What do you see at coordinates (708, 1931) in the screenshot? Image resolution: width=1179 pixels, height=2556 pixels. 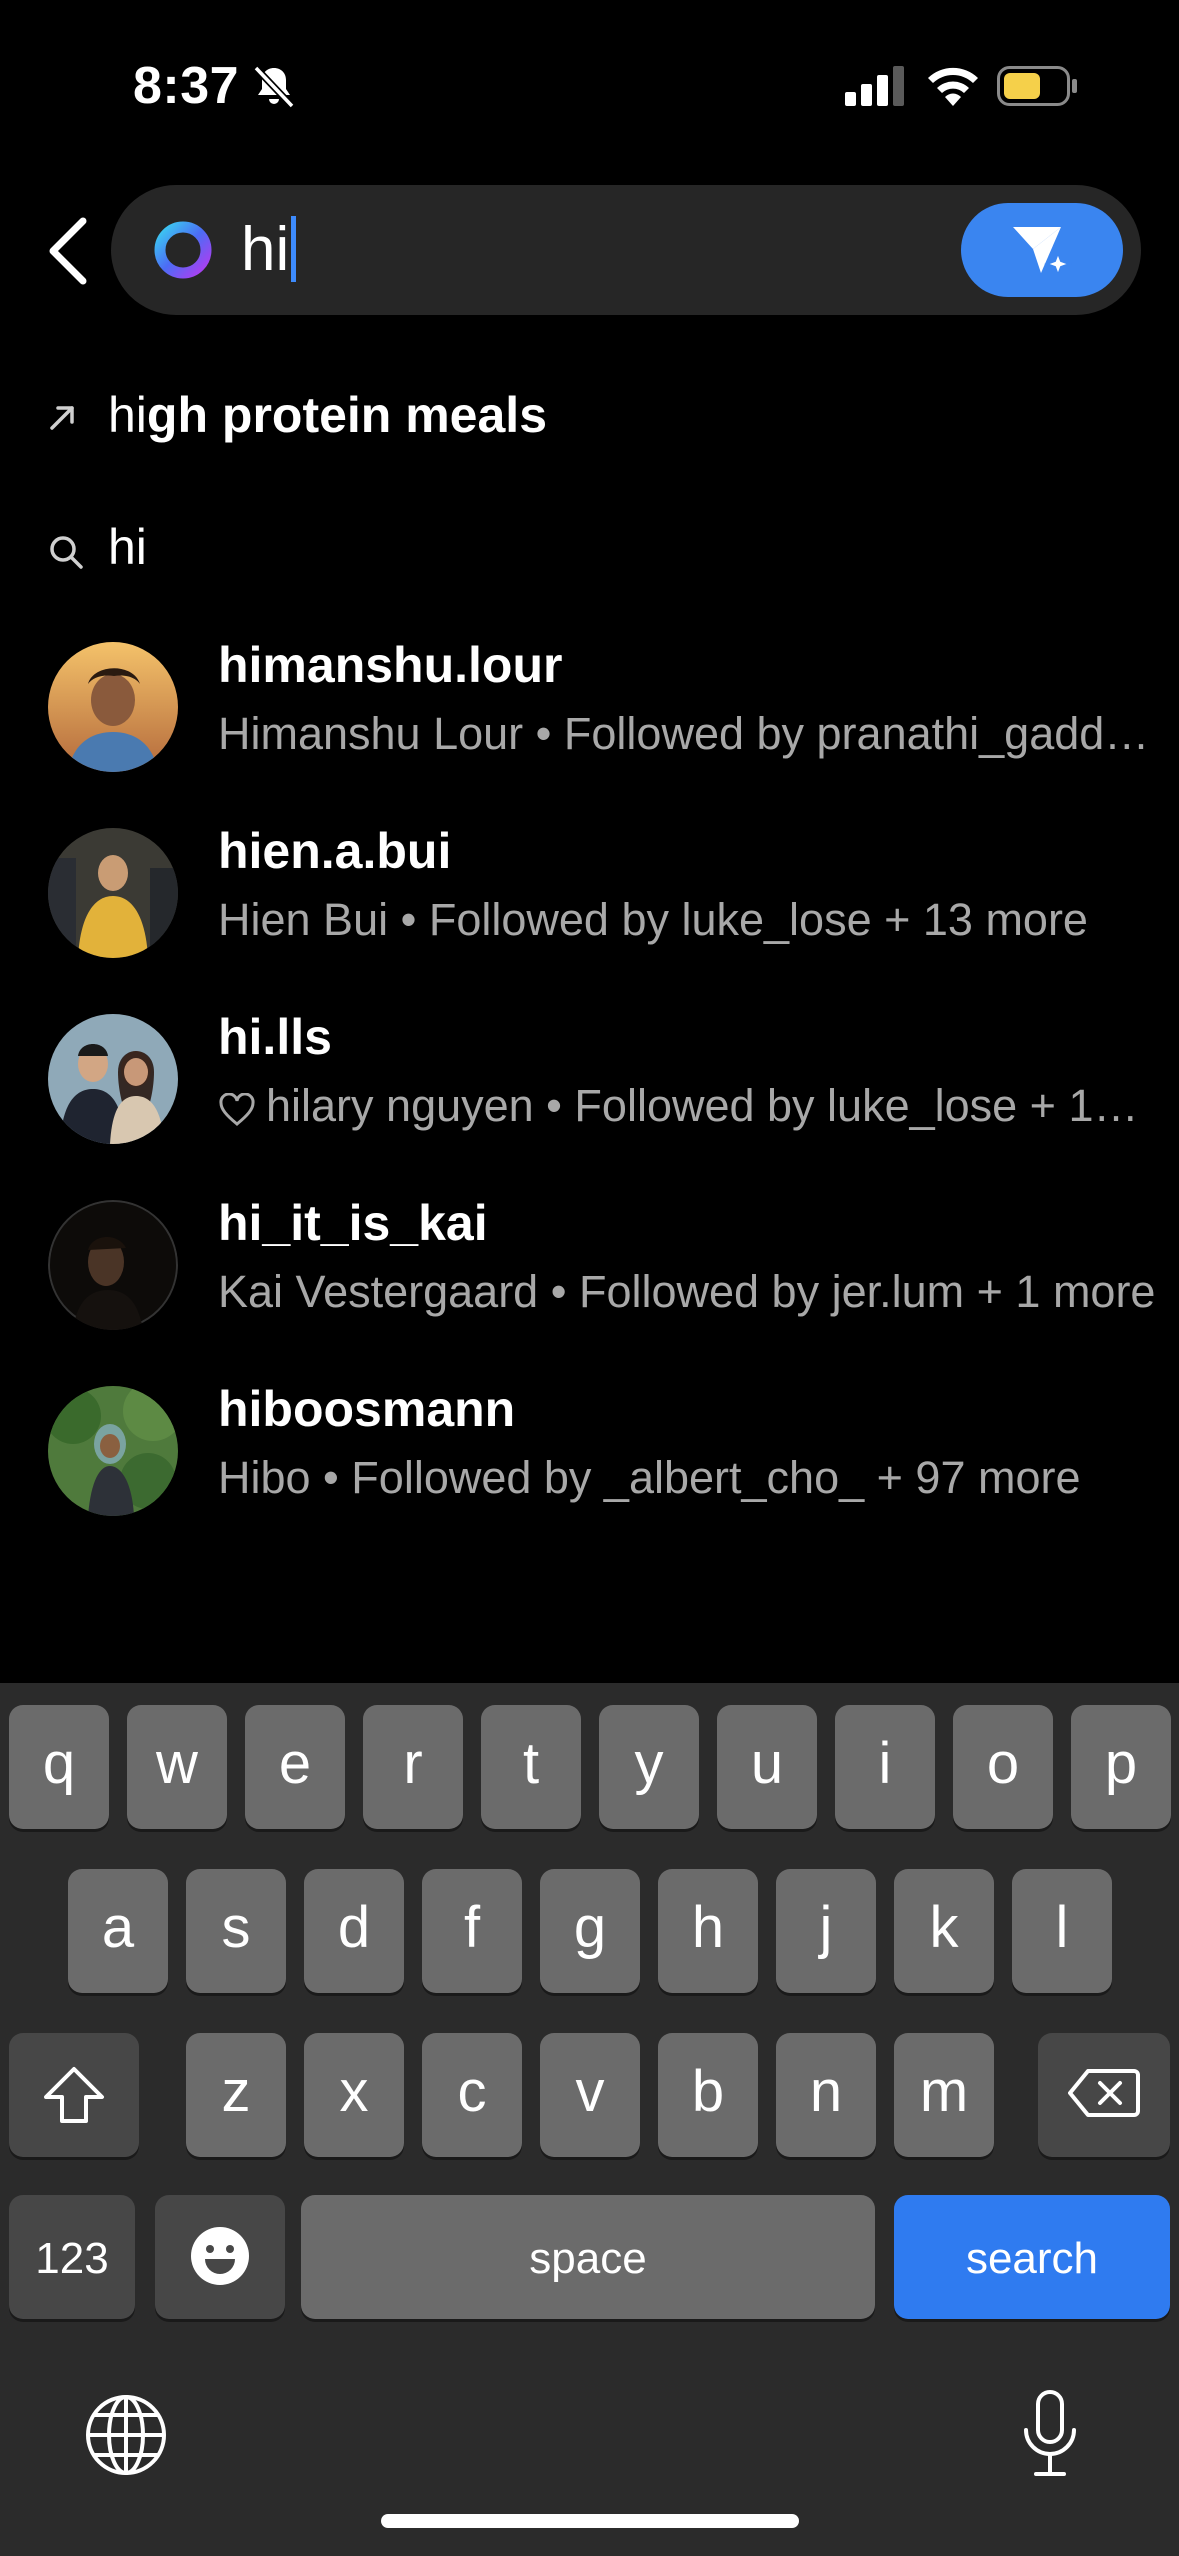 I see `key-h: h` at bounding box center [708, 1931].